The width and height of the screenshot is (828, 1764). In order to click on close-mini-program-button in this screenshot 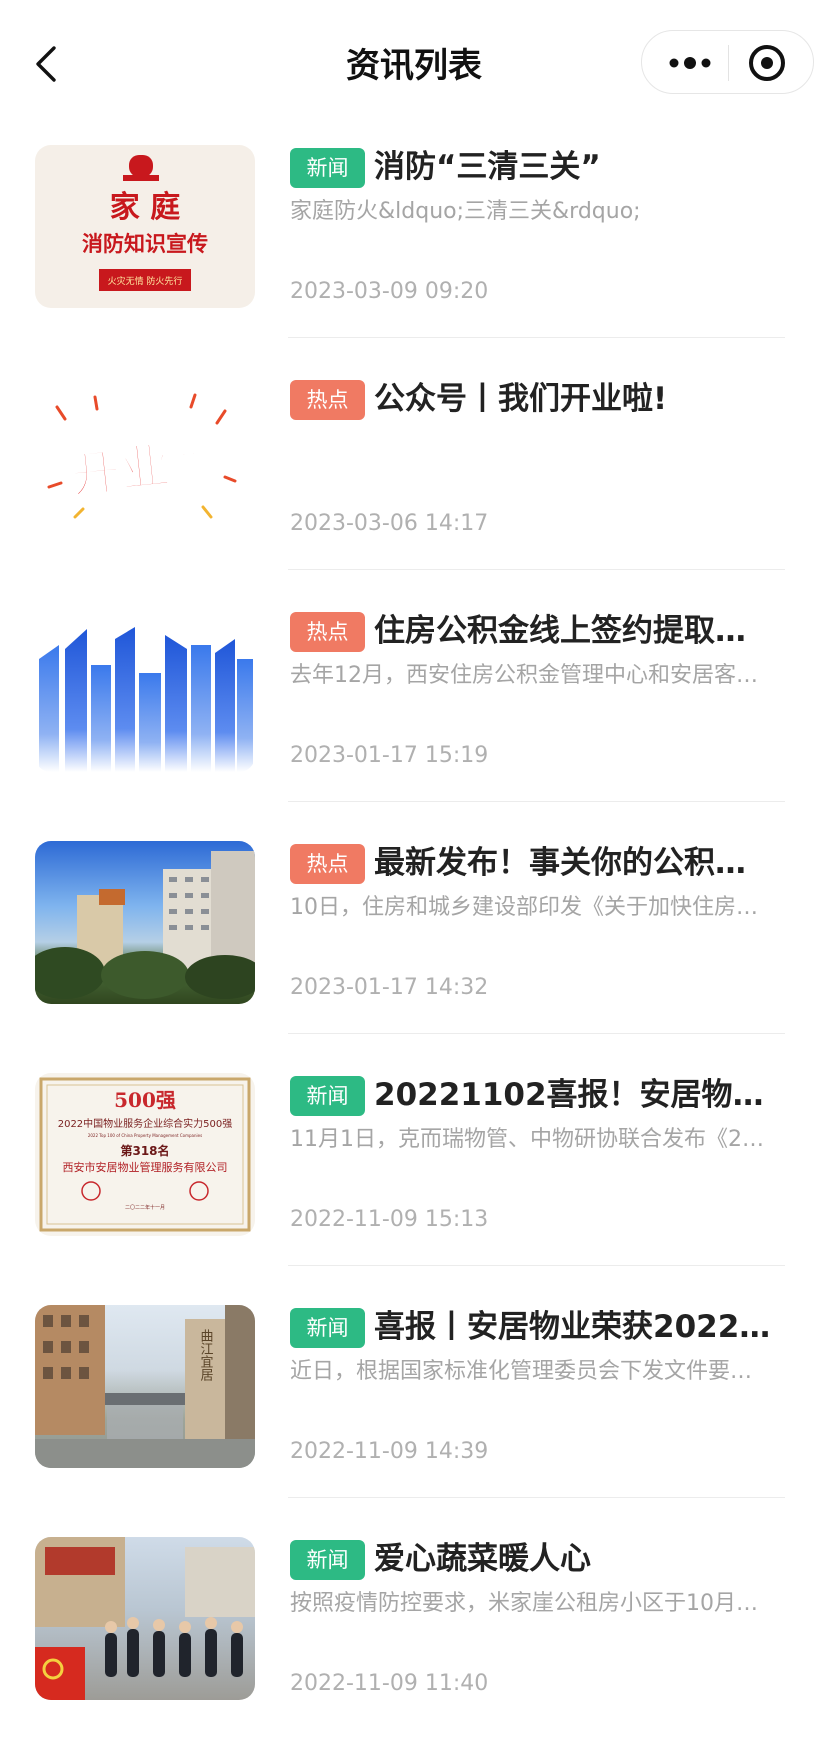, I will do `click(767, 63)`.